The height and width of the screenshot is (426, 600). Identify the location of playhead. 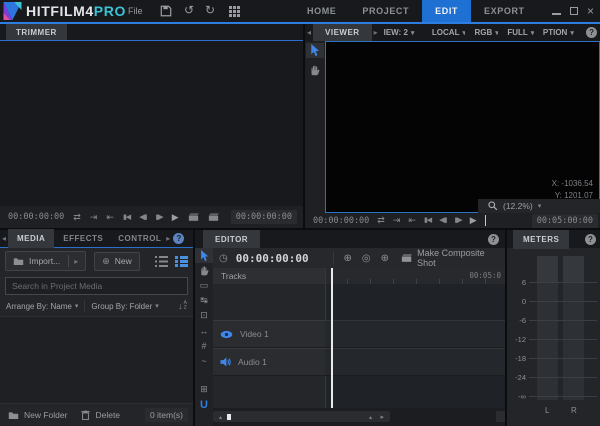
(332, 338).